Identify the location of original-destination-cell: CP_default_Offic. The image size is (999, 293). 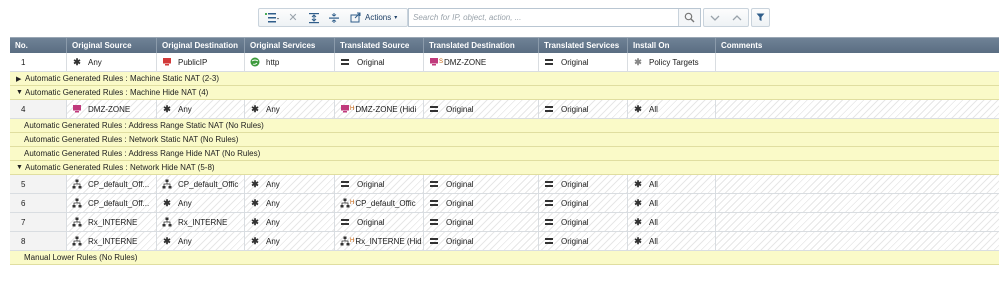
(201, 184).